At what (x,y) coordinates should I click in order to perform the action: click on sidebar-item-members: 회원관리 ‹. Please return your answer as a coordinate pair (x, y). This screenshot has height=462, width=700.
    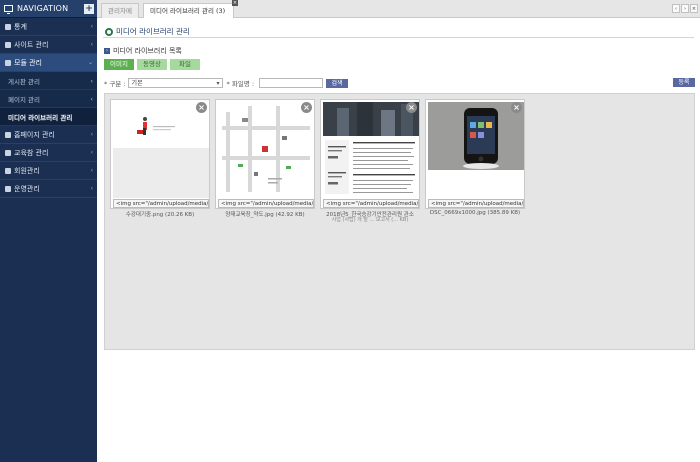
    Looking at the image, I should click on (48, 171).